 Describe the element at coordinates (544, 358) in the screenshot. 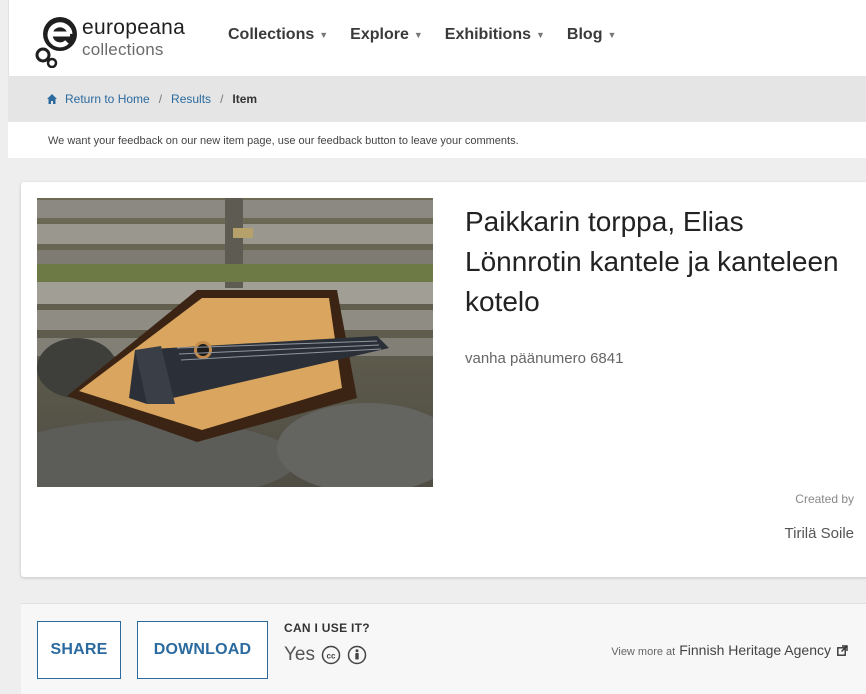

I see `item-description: vanha päänumero 6841` at that location.